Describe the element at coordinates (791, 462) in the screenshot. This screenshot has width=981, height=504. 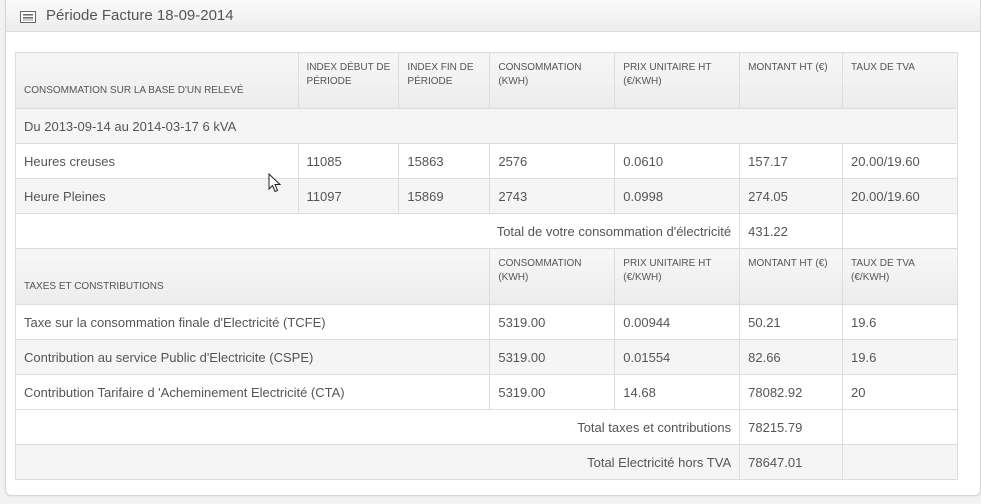
I see `grand-total-value: 78647.01` at that location.